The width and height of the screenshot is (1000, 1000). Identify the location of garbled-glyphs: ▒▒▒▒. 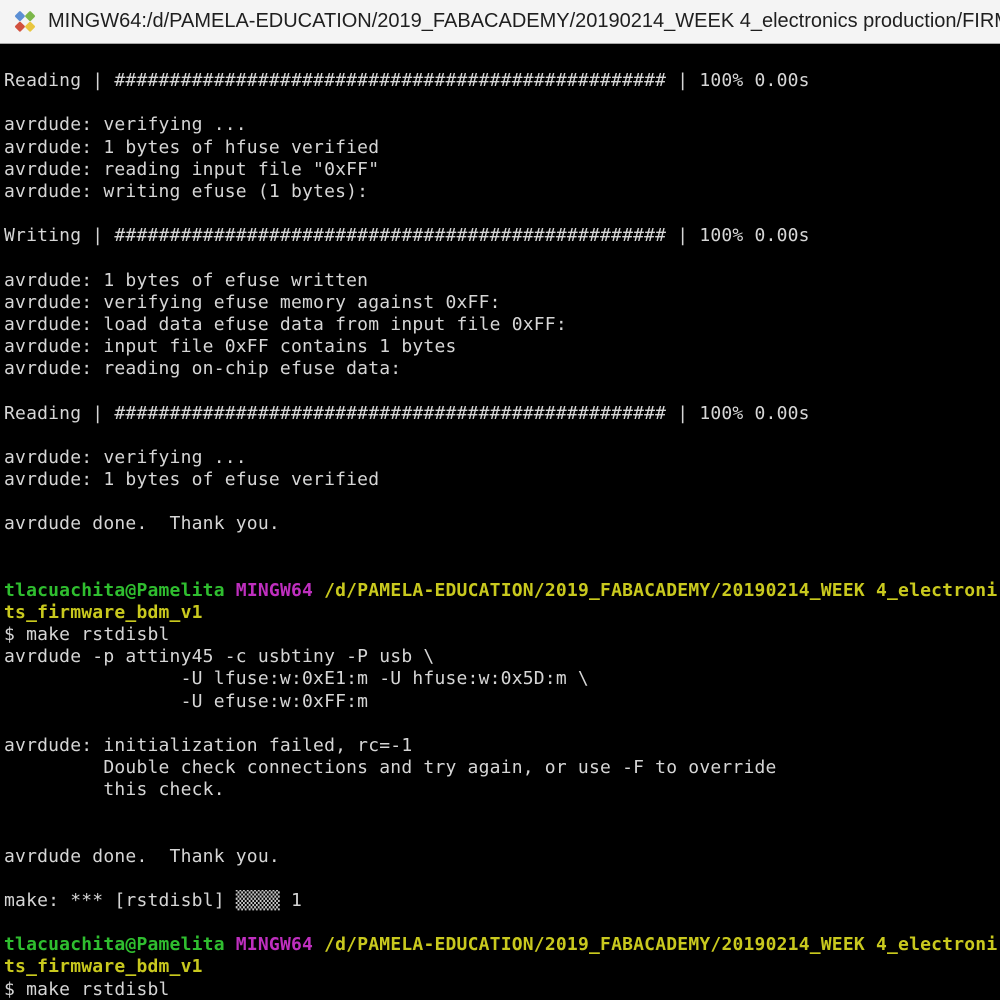
(257, 900).